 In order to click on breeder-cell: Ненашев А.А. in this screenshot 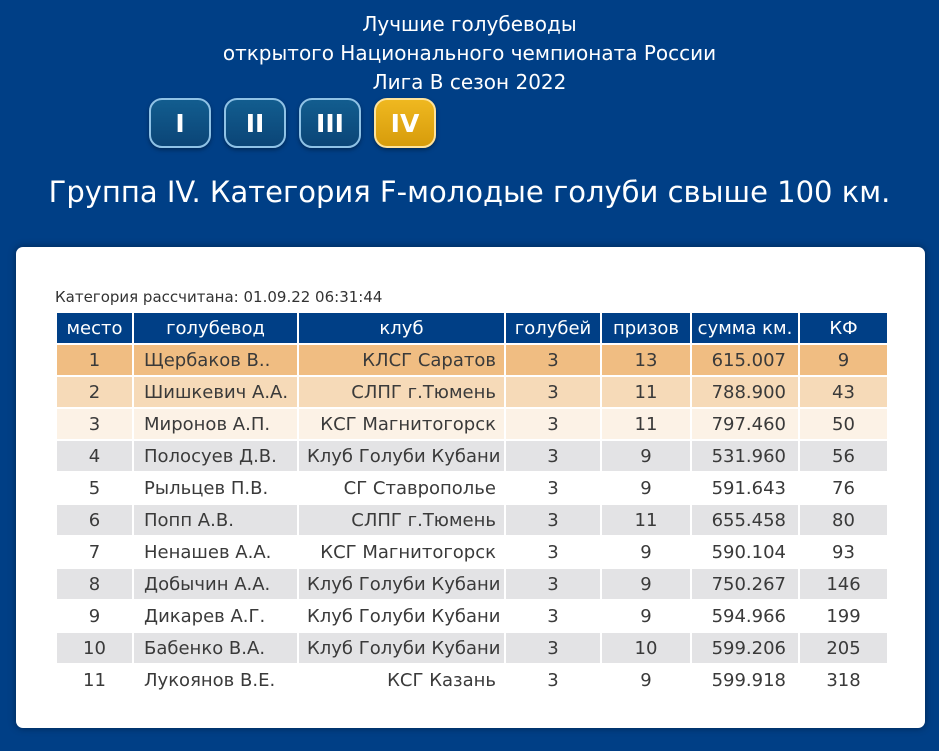, I will do `click(215, 552)`.